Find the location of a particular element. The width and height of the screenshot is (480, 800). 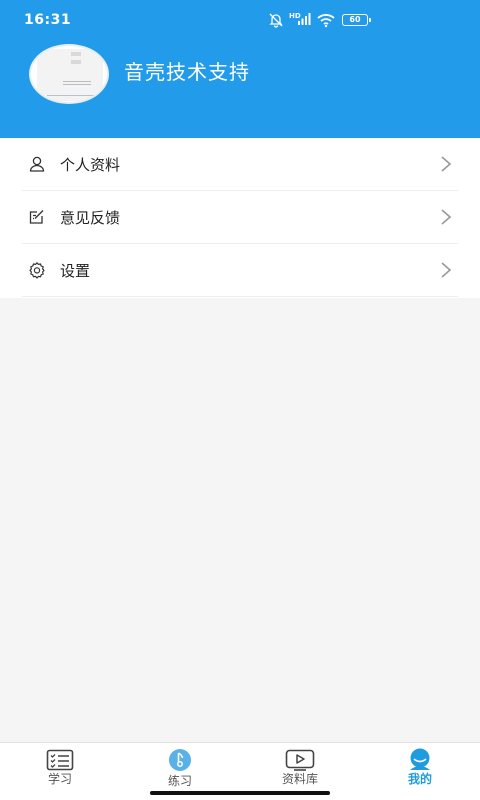

feedback-icon is located at coordinates (37, 217).